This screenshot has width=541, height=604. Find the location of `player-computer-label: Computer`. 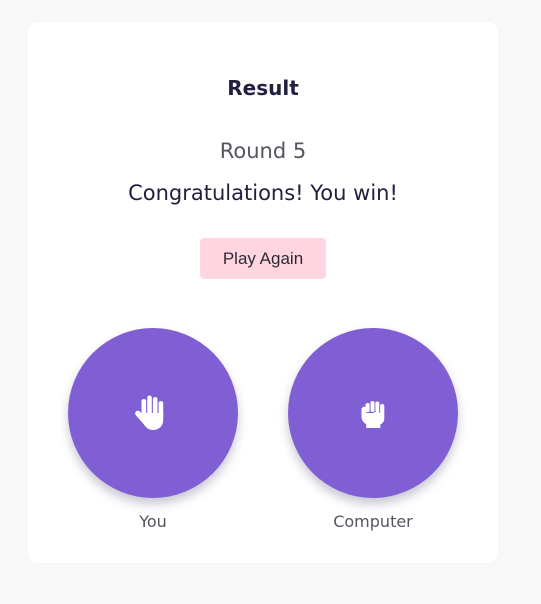

player-computer-label: Computer is located at coordinates (373, 521).